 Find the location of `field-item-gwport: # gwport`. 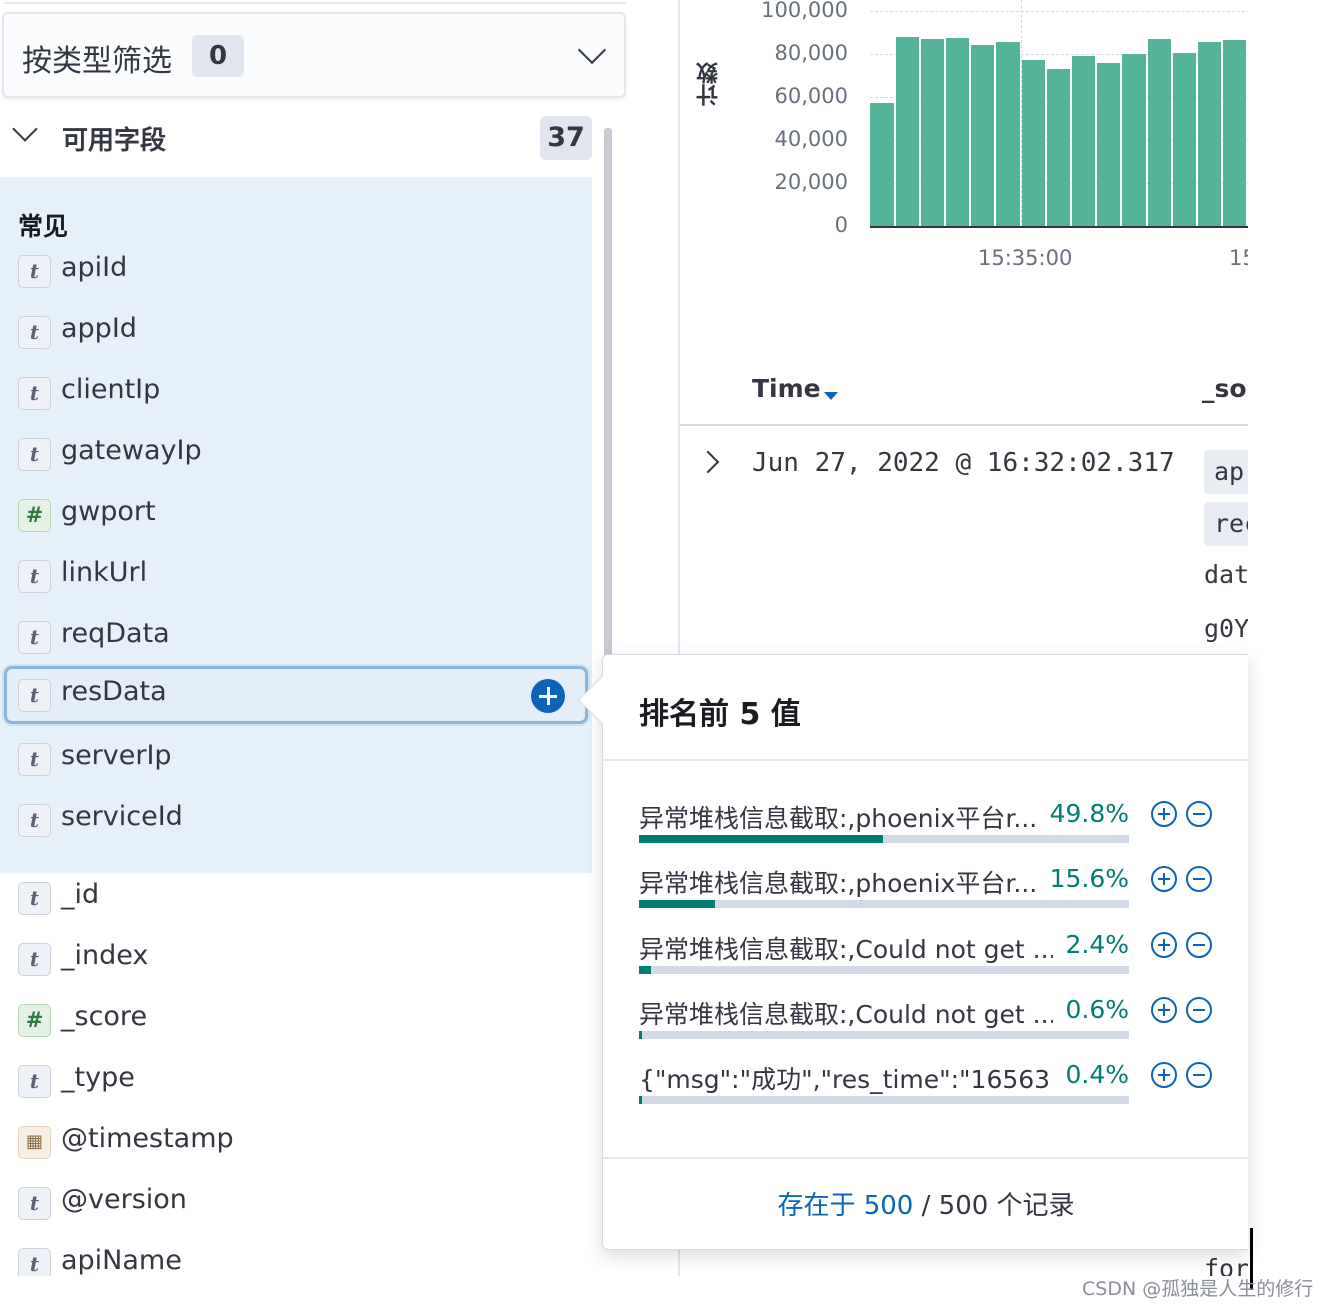

field-item-gwport: # gwport is located at coordinates (296, 515).